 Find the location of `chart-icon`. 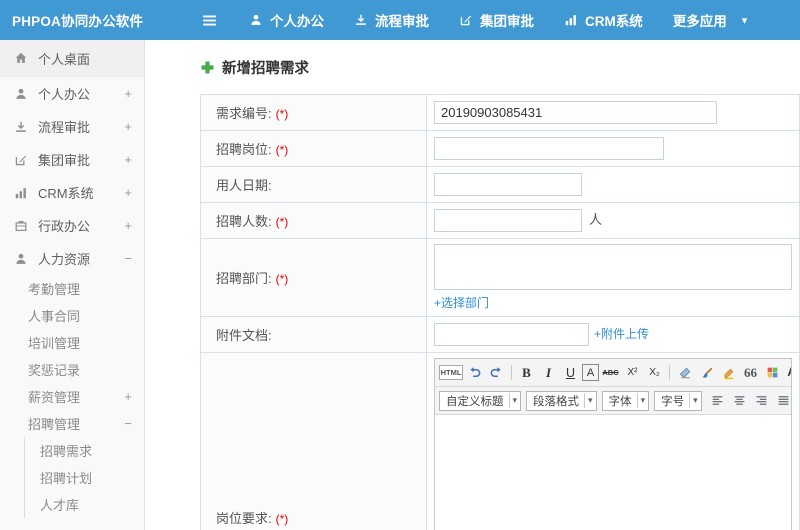

chart-icon is located at coordinates (22, 193).